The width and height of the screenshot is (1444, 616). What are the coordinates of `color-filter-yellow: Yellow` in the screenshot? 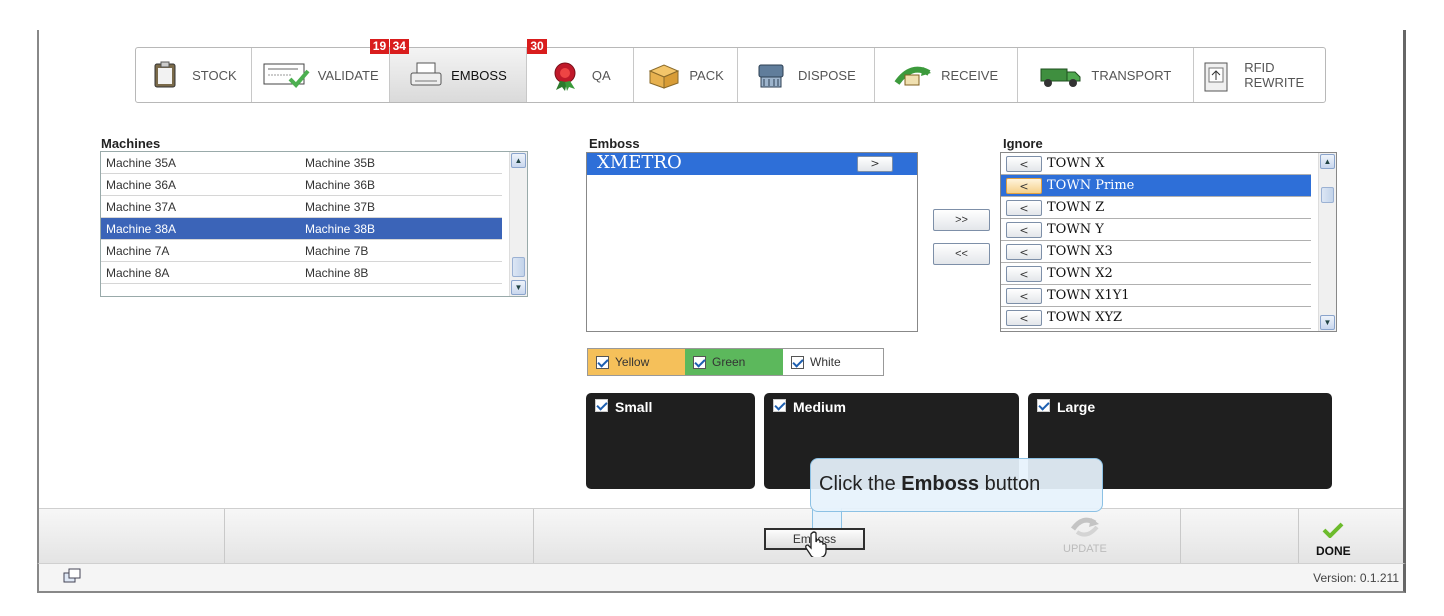 It's located at (636, 362).